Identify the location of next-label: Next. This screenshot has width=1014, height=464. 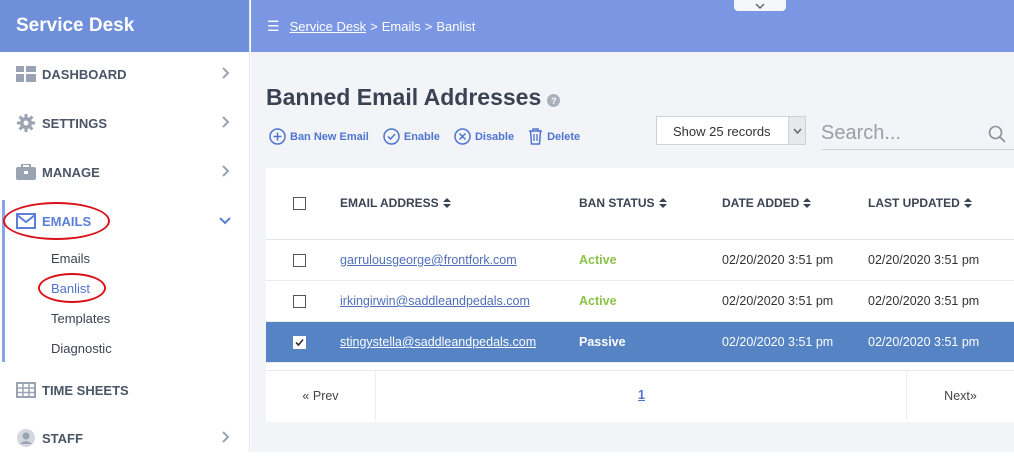
(957, 396).